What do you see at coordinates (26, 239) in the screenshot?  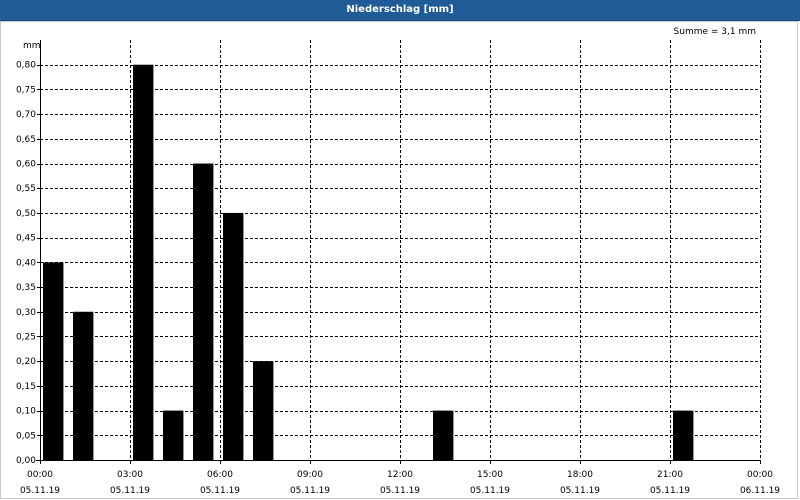 I see `y-tick-label: 0,45` at bounding box center [26, 239].